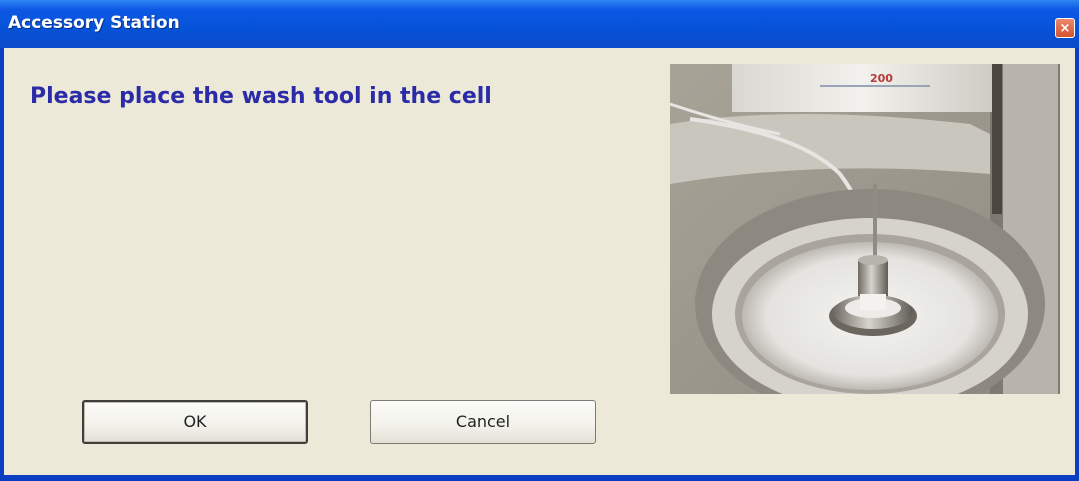 The height and width of the screenshot is (481, 1079). What do you see at coordinates (195, 422) in the screenshot?
I see `ok-button: OK` at bounding box center [195, 422].